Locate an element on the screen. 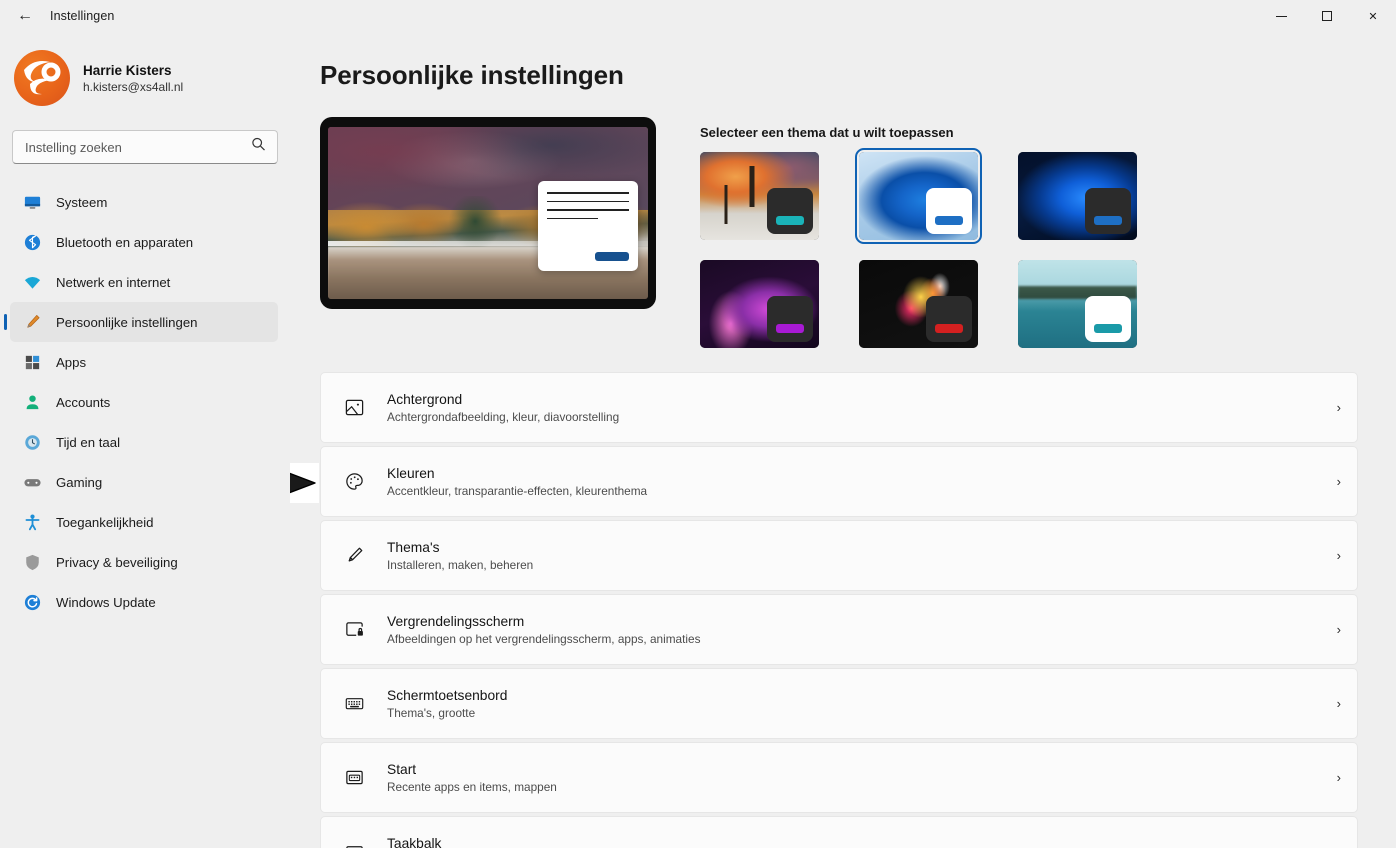 This screenshot has width=1396, height=848. maximize-button is located at coordinates (1327, 16).